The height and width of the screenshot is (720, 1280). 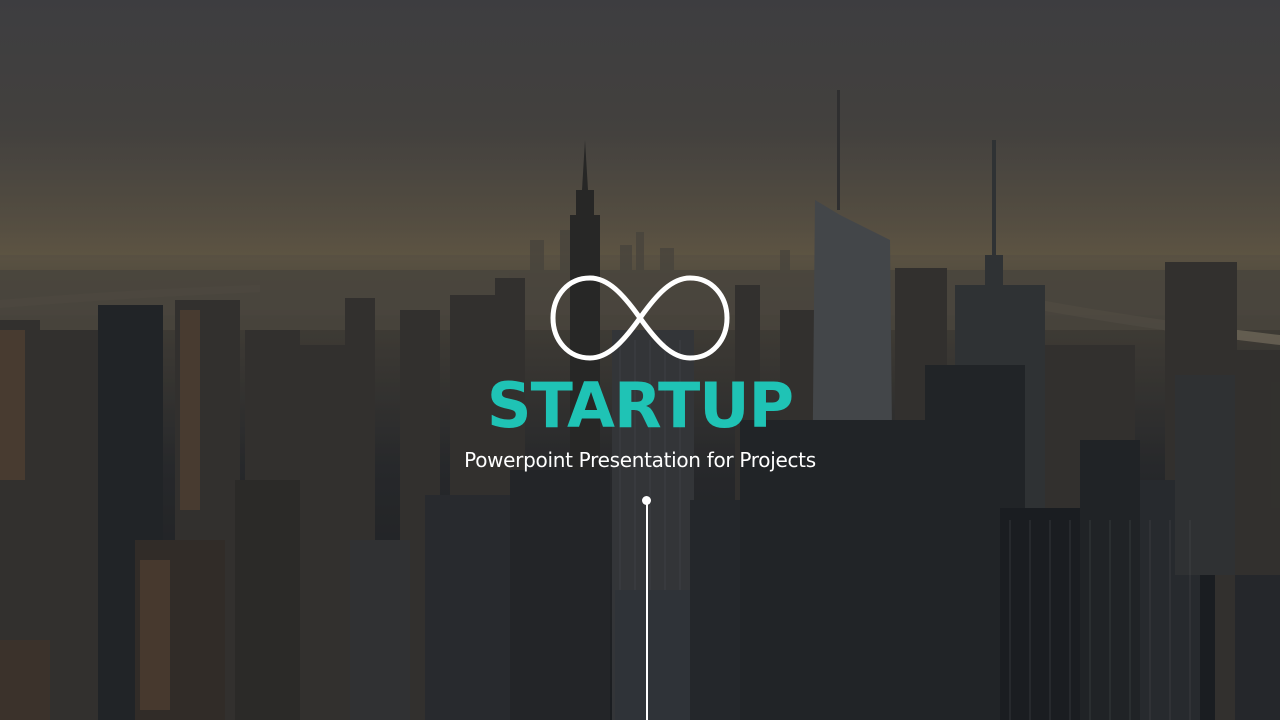 What do you see at coordinates (640, 405) in the screenshot?
I see `slide-title: STARTUP` at bounding box center [640, 405].